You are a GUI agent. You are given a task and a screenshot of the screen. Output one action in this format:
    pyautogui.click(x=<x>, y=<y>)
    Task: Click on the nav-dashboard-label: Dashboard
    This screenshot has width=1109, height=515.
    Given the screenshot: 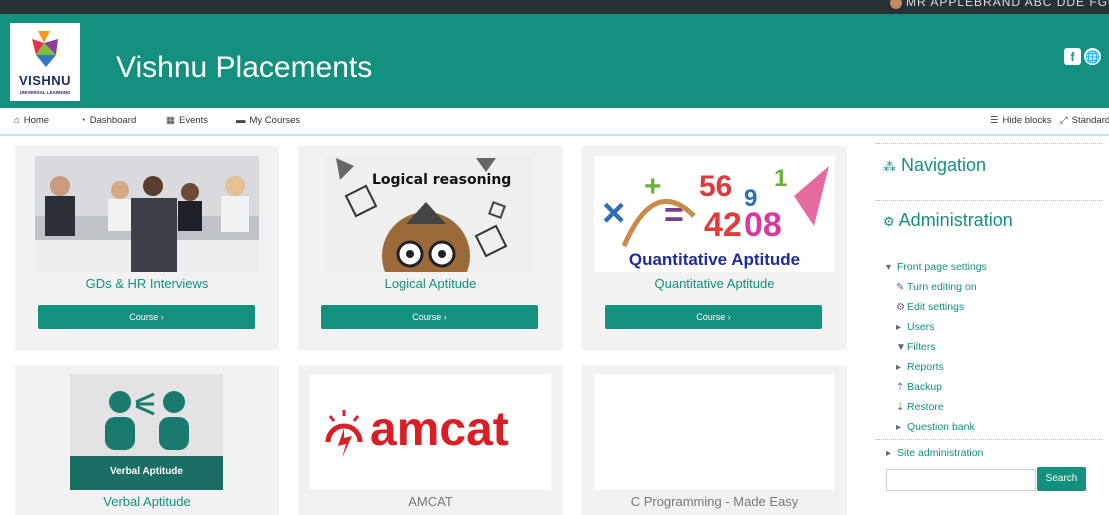 What is the action you would take?
    pyautogui.click(x=113, y=120)
    